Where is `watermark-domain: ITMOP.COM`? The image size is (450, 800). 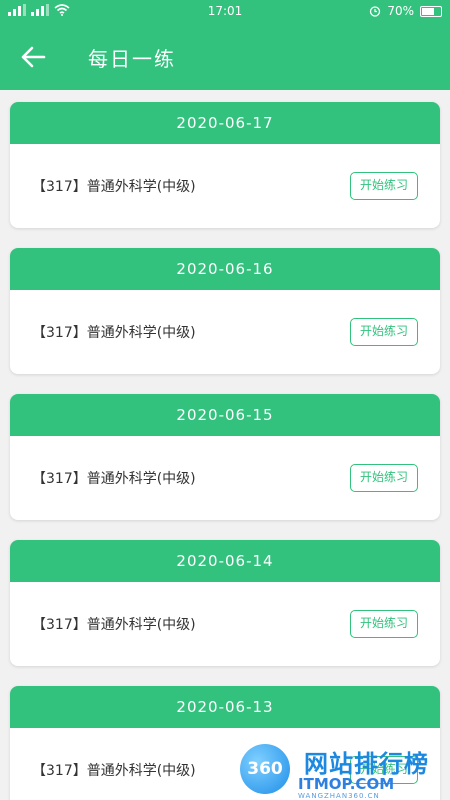 watermark-domain: ITMOP.COM is located at coordinates (346, 784).